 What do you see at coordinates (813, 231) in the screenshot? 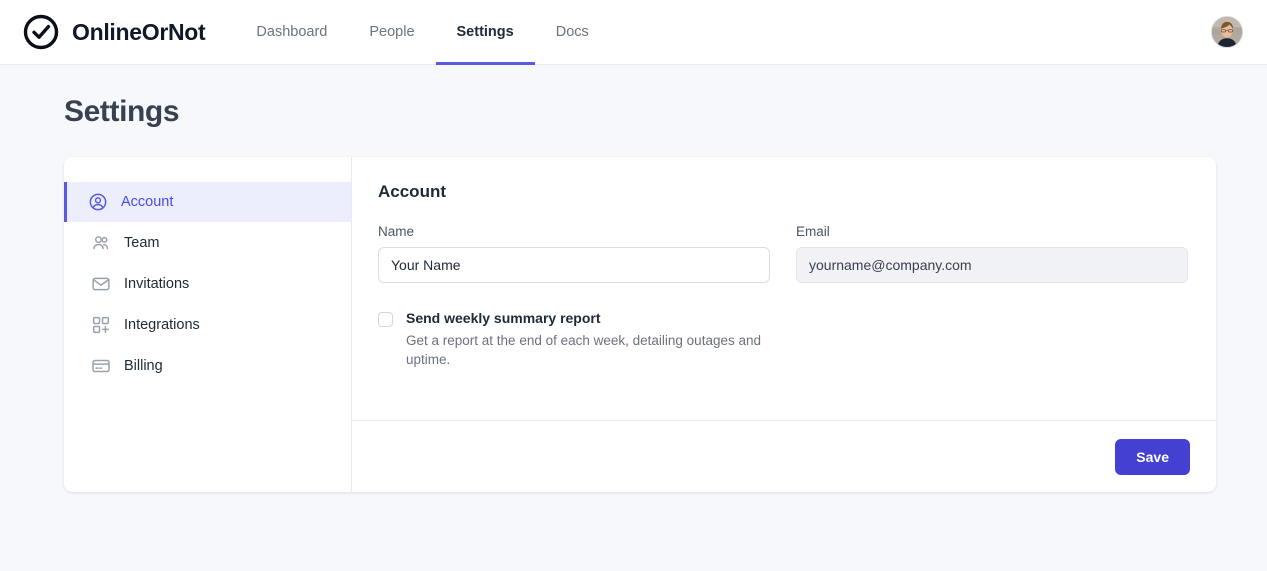
I see `email-field-label: Email` at bounding box center [813, 231].